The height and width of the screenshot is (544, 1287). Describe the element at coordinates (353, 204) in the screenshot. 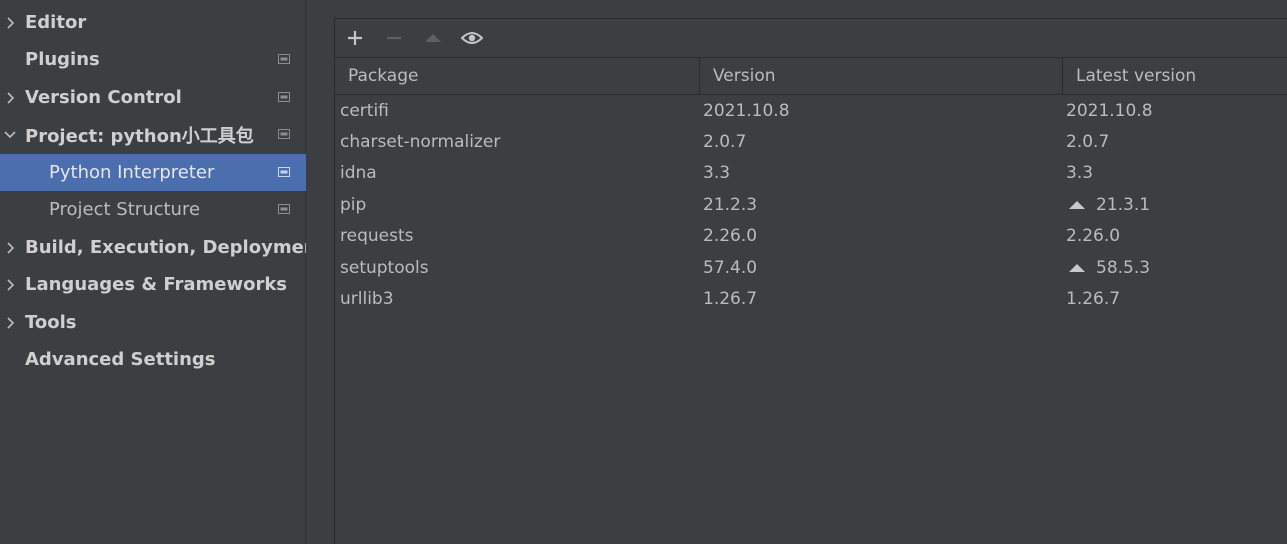

I see `package-name: pip` at that location.